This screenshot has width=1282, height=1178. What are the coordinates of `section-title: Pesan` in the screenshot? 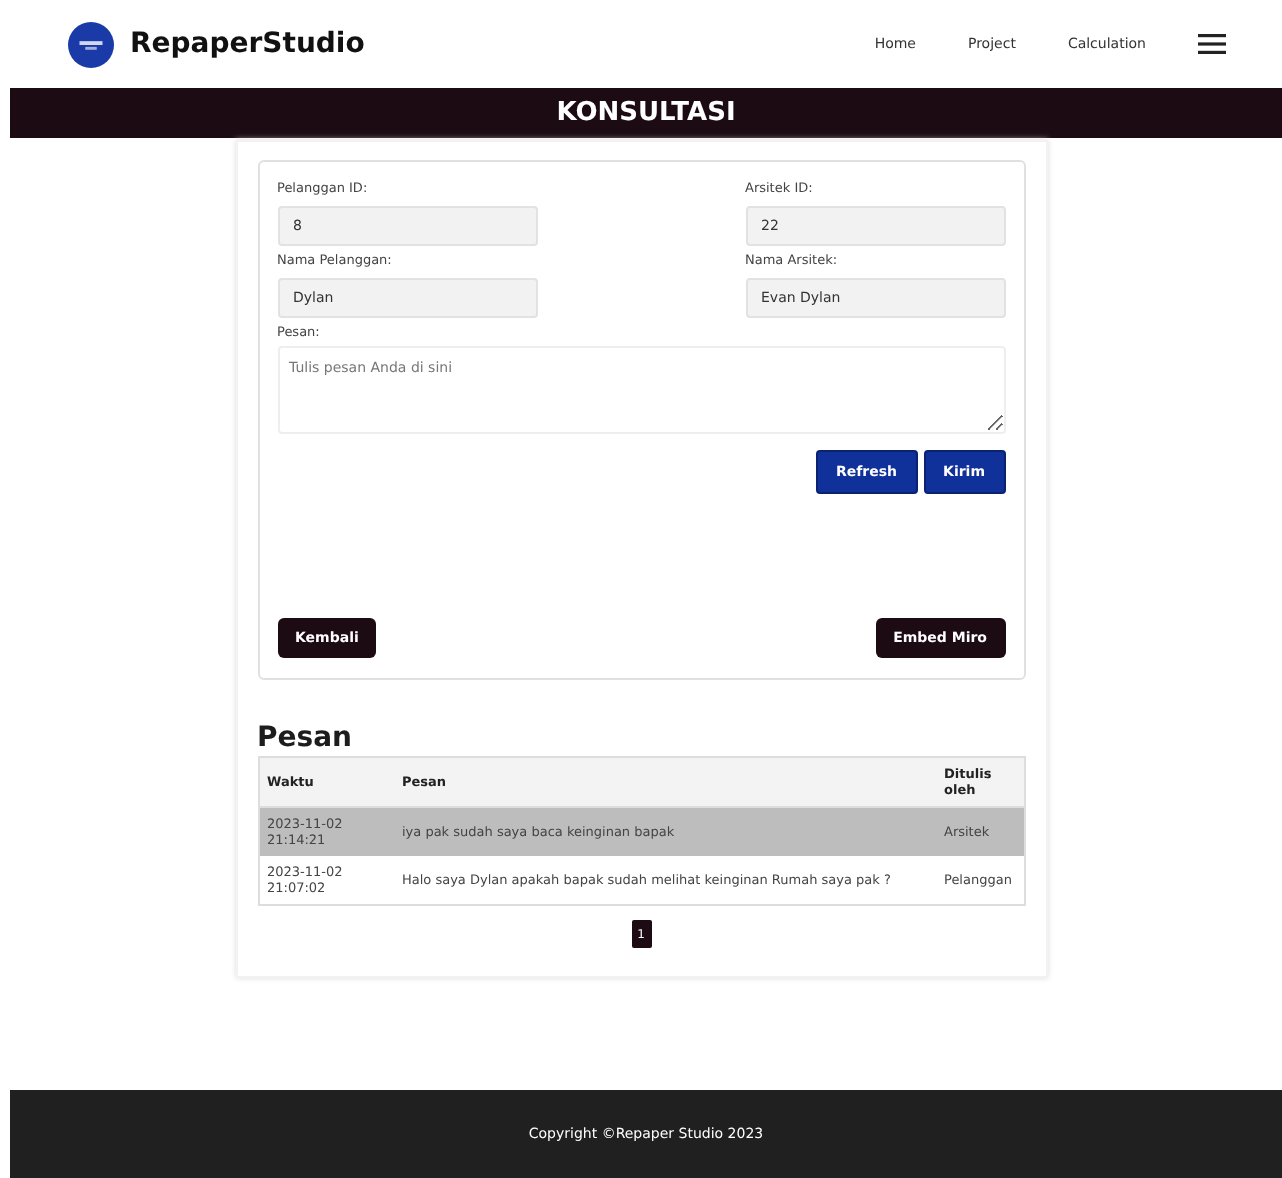 It's located at (306, 738).